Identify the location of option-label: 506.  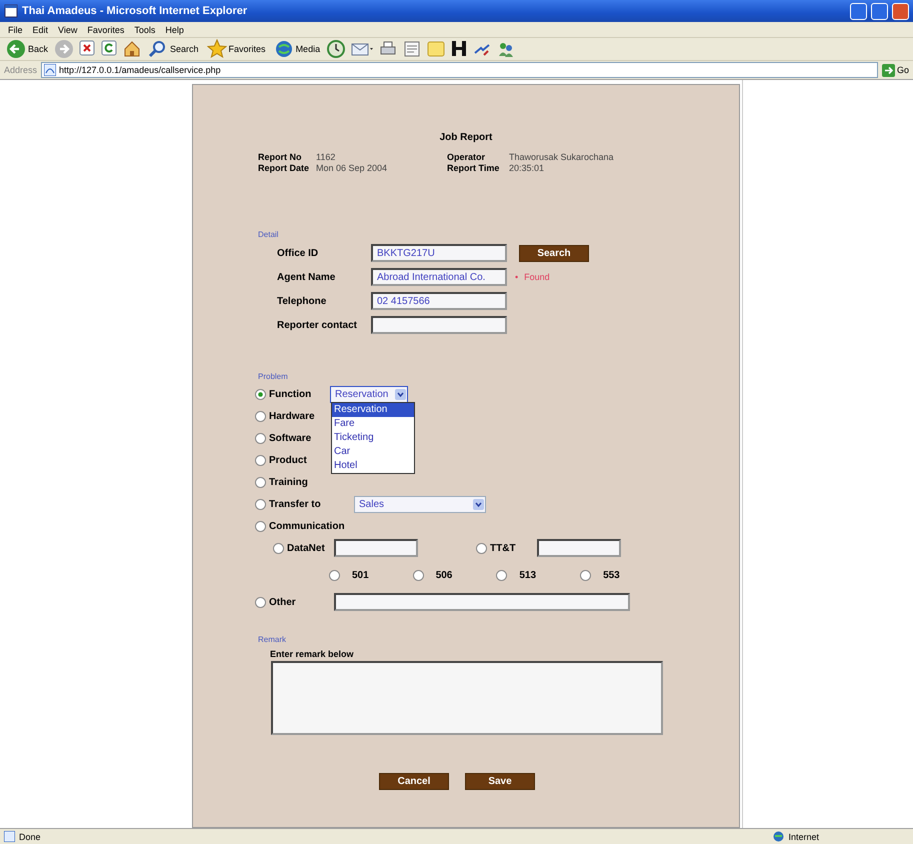
(444, 575).